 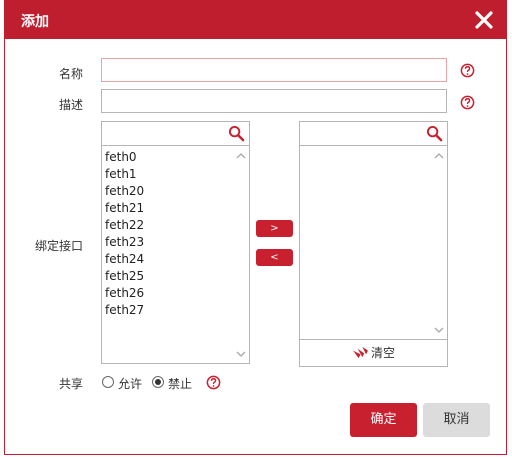 What do you see at coordinates (35, 22) in the screenshot?
I see `dialog-title: 添加` at bounding box center [35, 22].